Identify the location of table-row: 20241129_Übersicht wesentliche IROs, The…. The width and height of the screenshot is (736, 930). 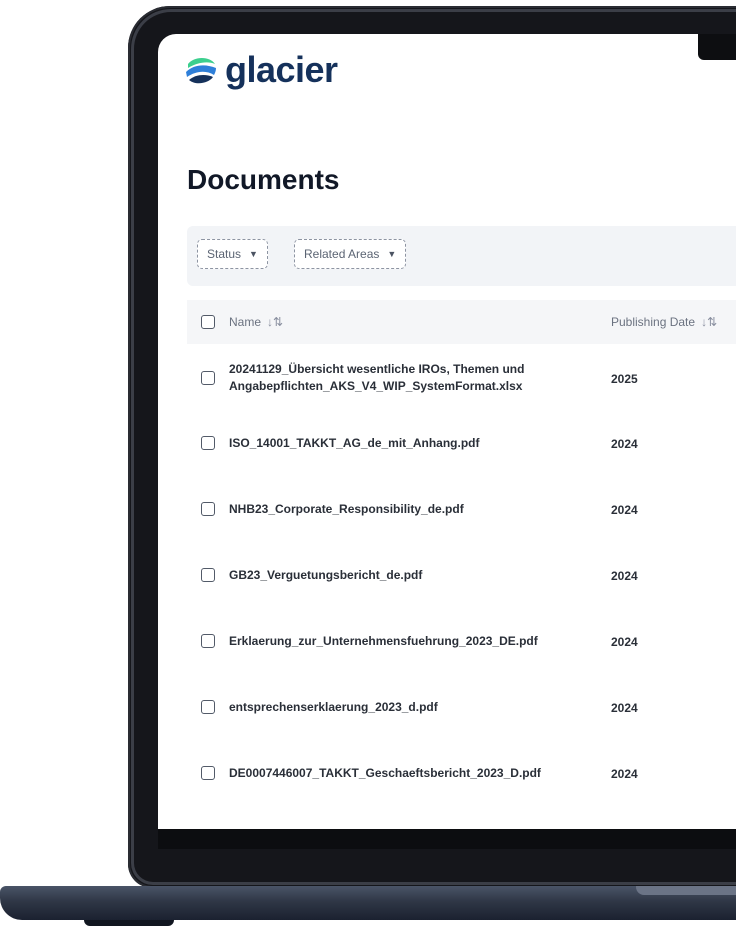
(461, 378).